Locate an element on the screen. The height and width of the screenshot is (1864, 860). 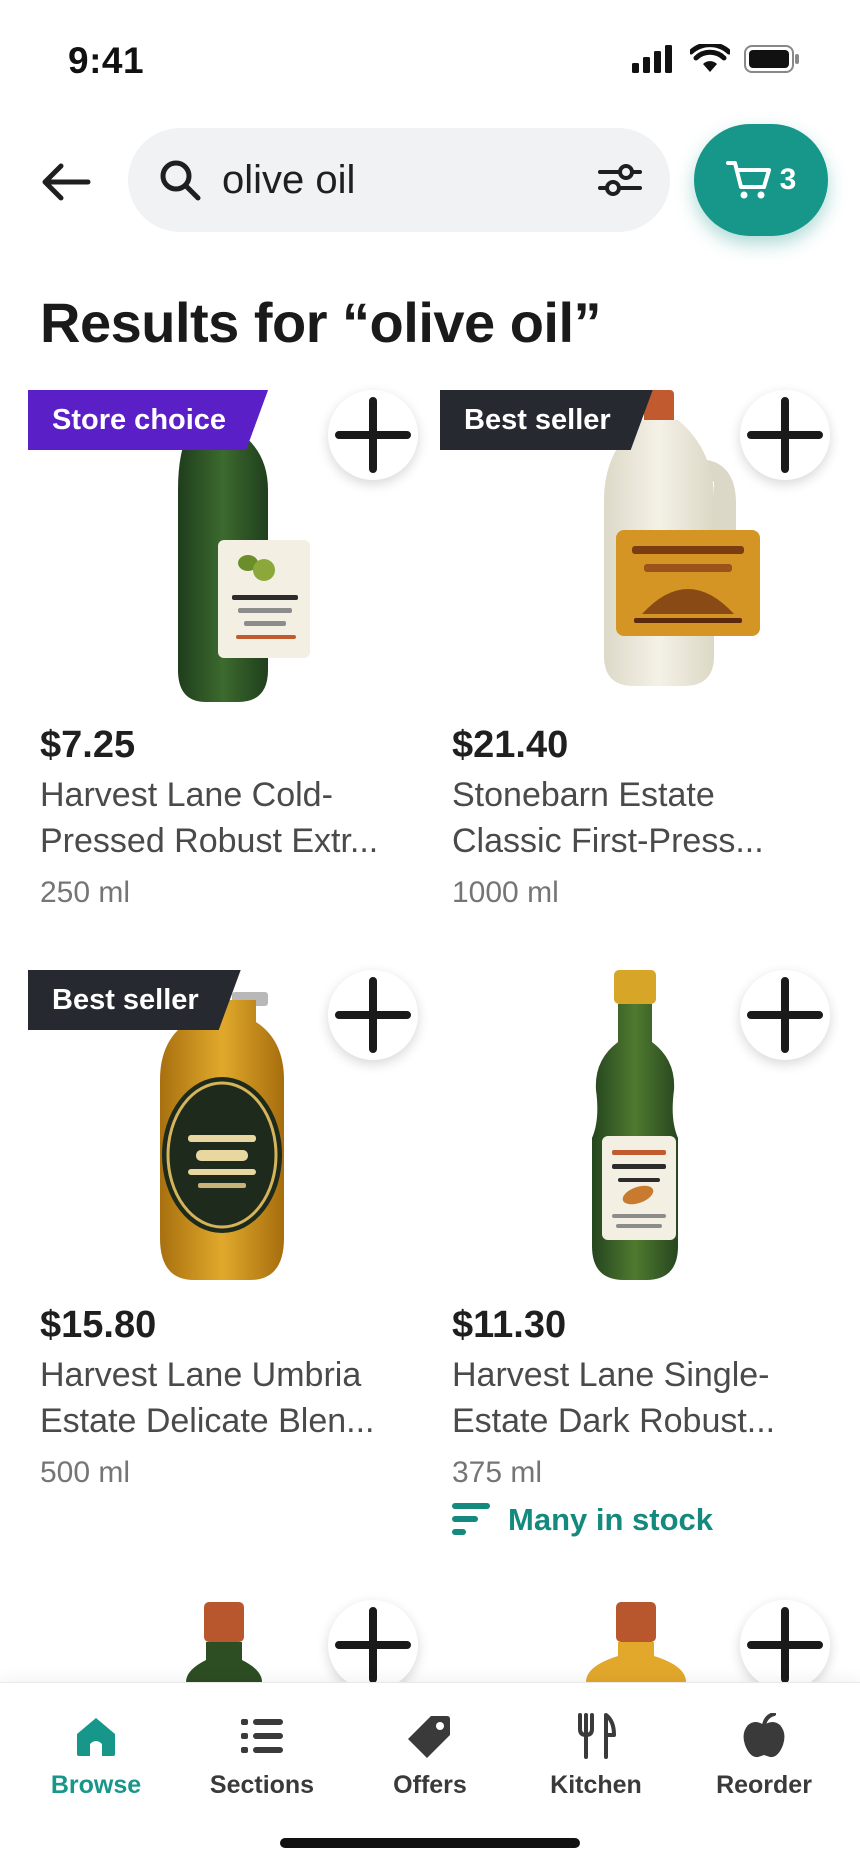
nav-item-sections: Sections is located at coordinates (262, 1751).